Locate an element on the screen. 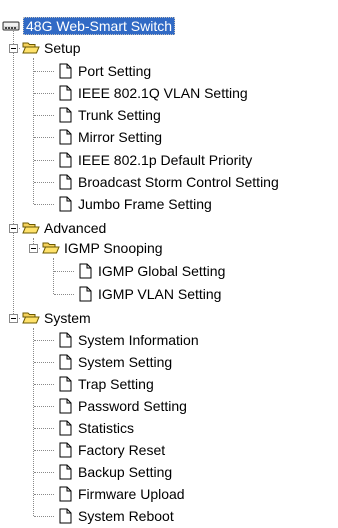 The width and height of the screenshot is (338, 528). tree-item-label: IGMP Global Setting is located at coordinates (162, 271).